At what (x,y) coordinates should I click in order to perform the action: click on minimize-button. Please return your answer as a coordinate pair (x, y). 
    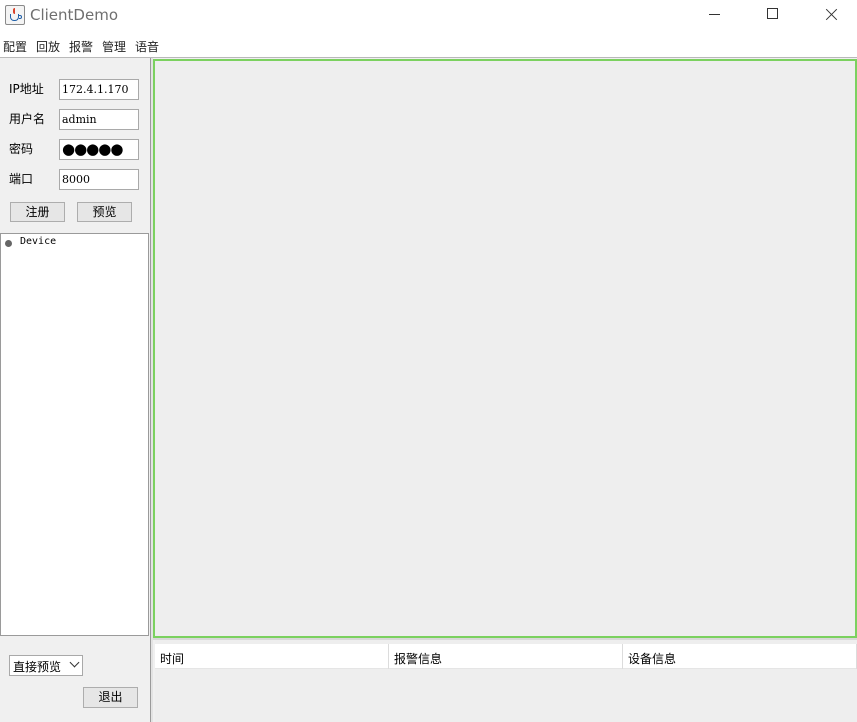
    Looking at the image, I should click on (715, 15).